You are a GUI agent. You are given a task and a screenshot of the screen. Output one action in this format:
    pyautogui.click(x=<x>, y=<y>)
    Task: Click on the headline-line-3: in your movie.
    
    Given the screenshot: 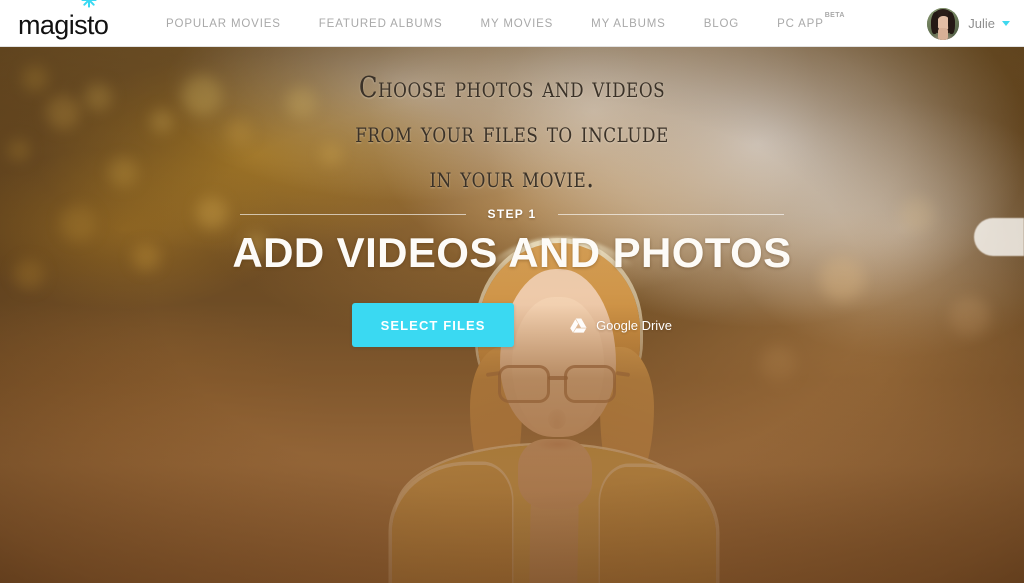 What is the action you would take?
    pyautogui.click(x=512, y=177)
    